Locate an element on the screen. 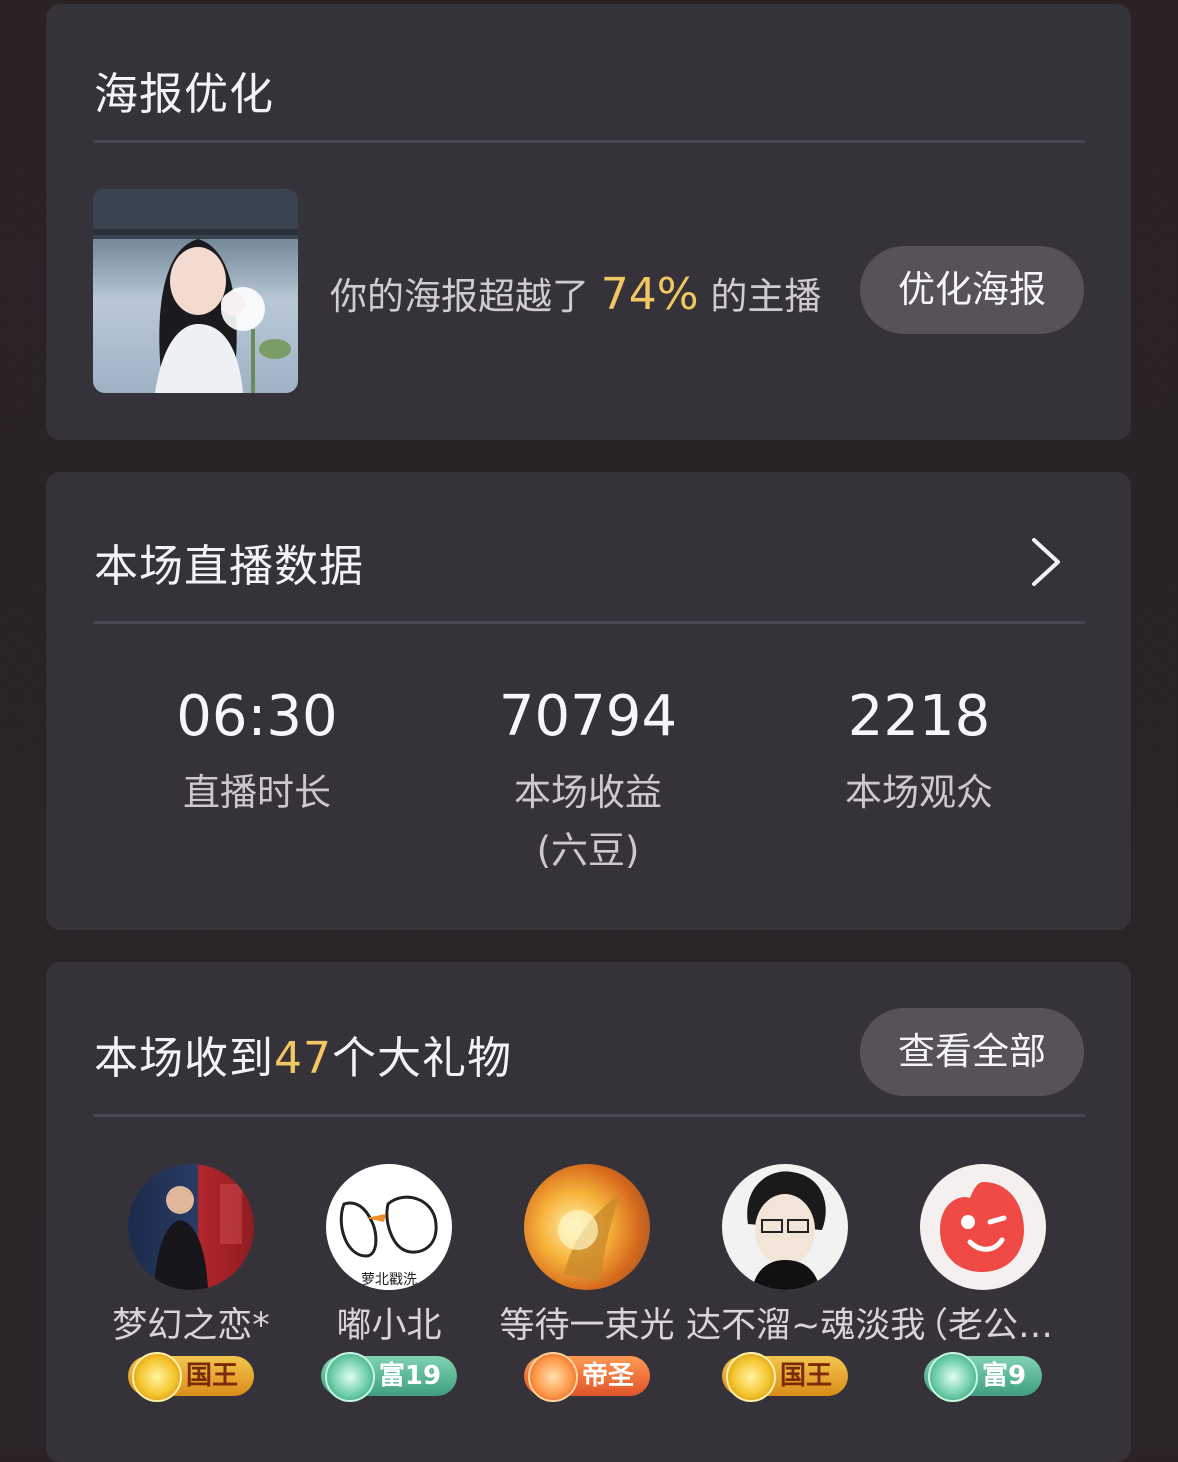  stat-value: 70794 is located at coordinates (588, 716).